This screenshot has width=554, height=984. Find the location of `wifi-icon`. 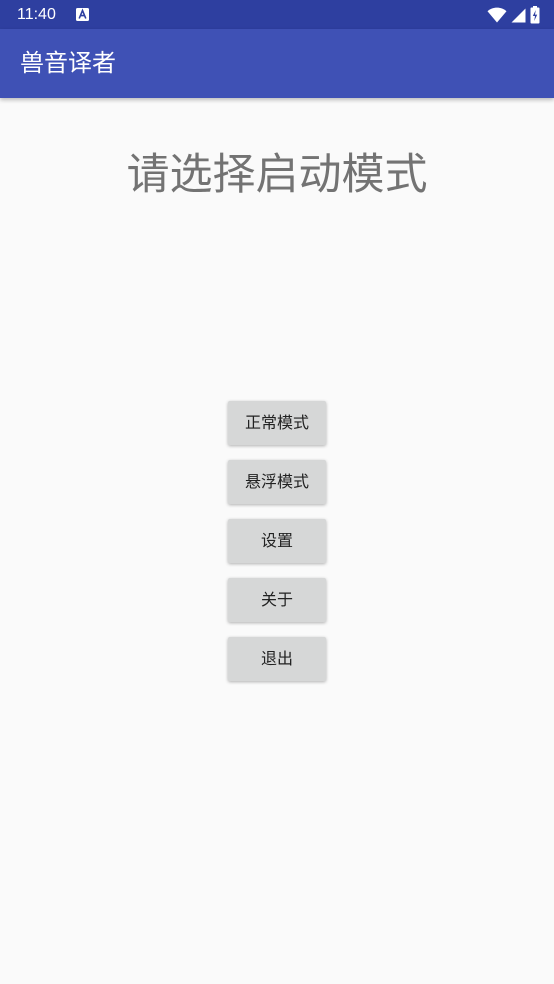

wifi-icon is located at coordinates (497, 15).